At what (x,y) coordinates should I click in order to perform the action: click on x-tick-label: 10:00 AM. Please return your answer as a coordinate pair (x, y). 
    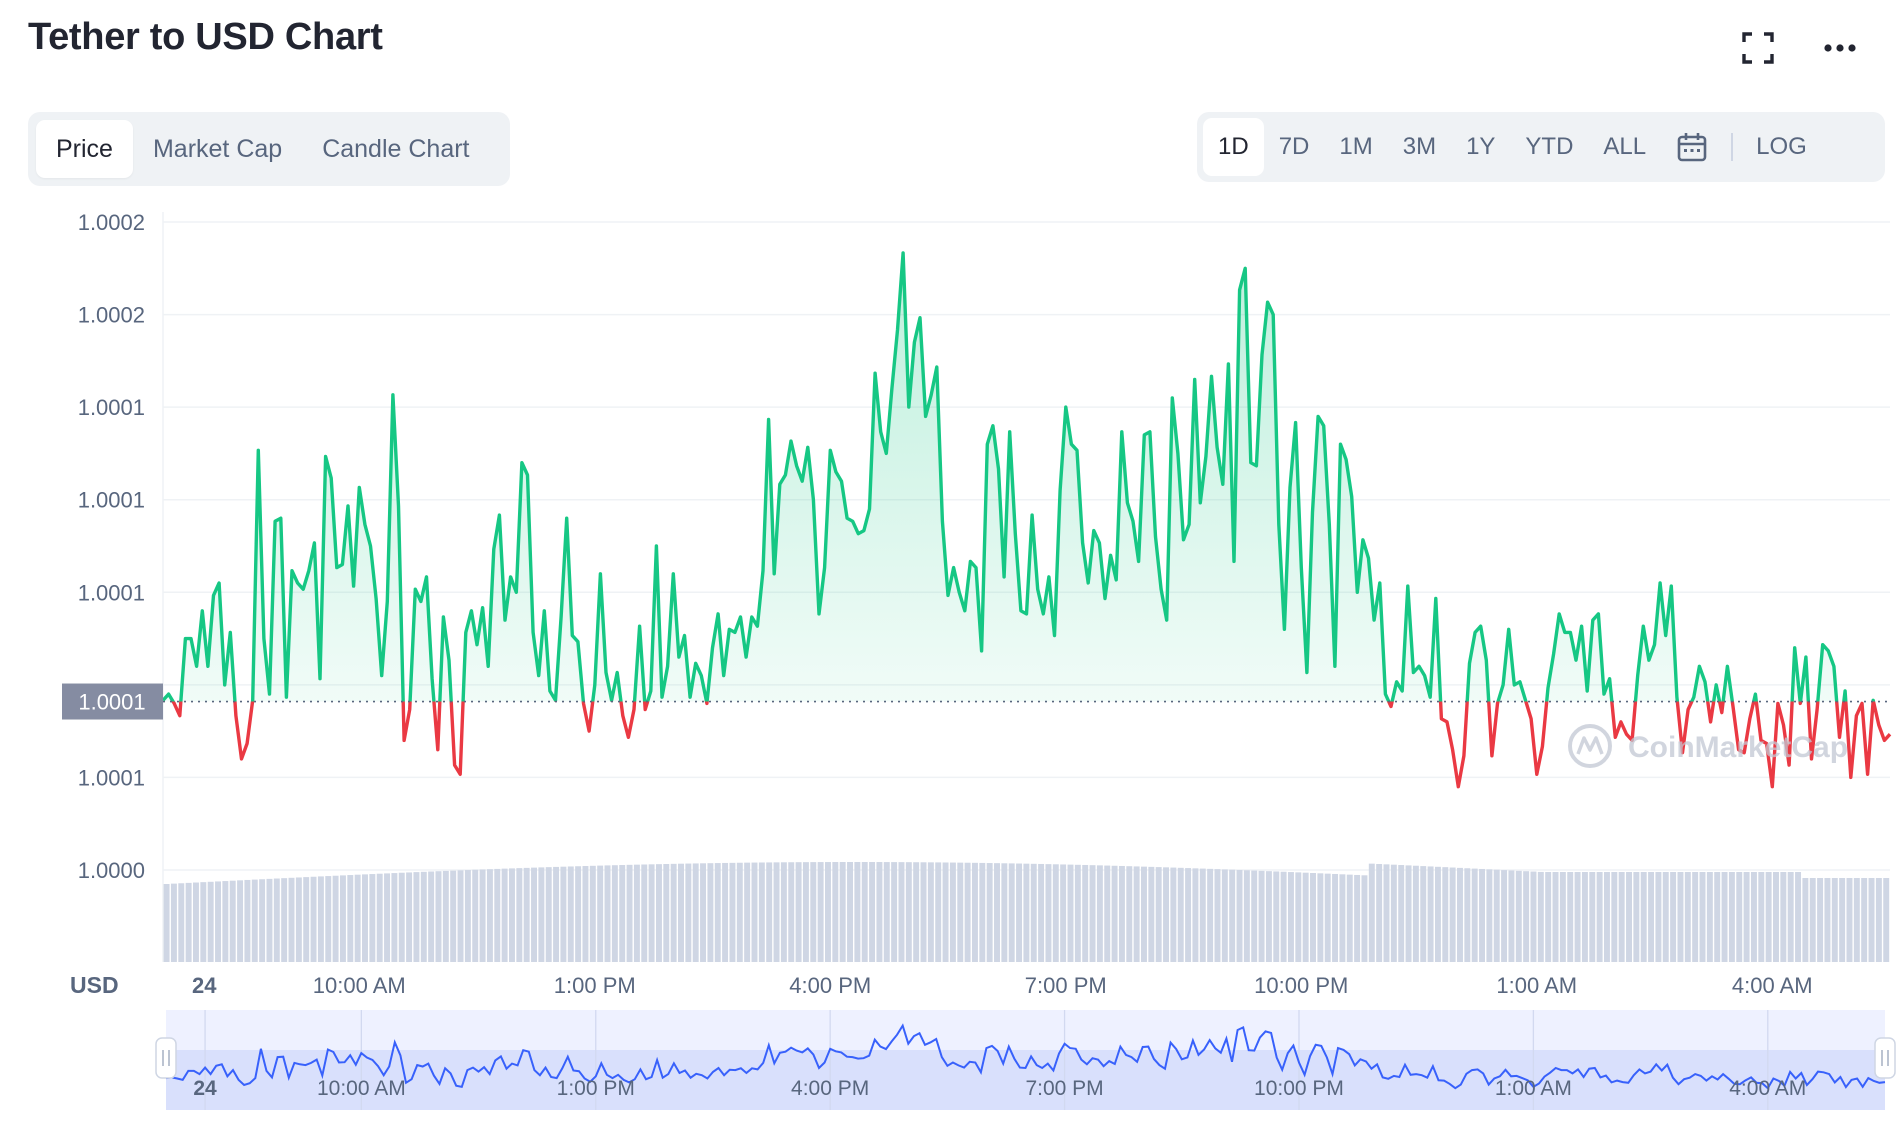
    Looking at the image, I should click on (359, 985).